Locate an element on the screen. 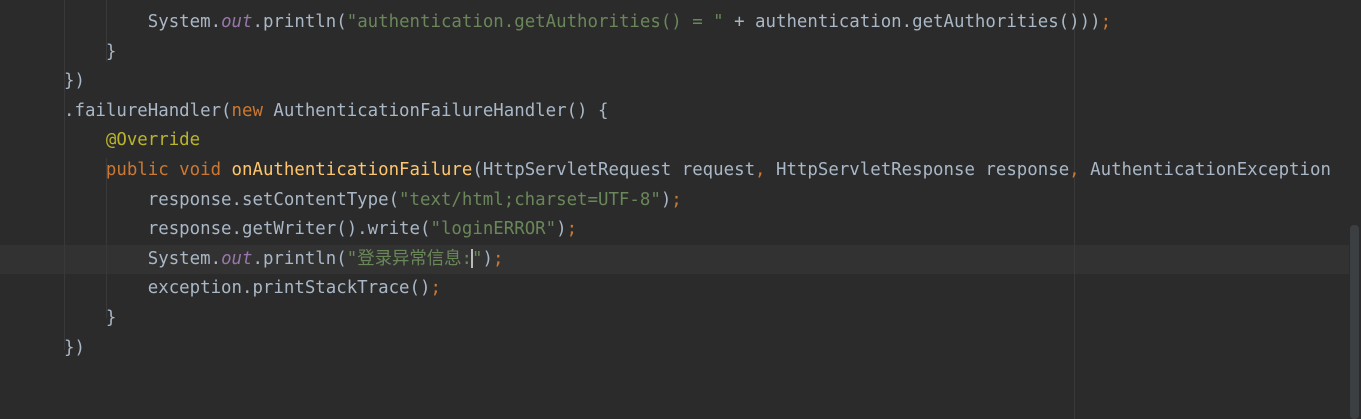 The height and width of the screenshot is (419, 1361). code-token: new is located at coordinates (252, 110).